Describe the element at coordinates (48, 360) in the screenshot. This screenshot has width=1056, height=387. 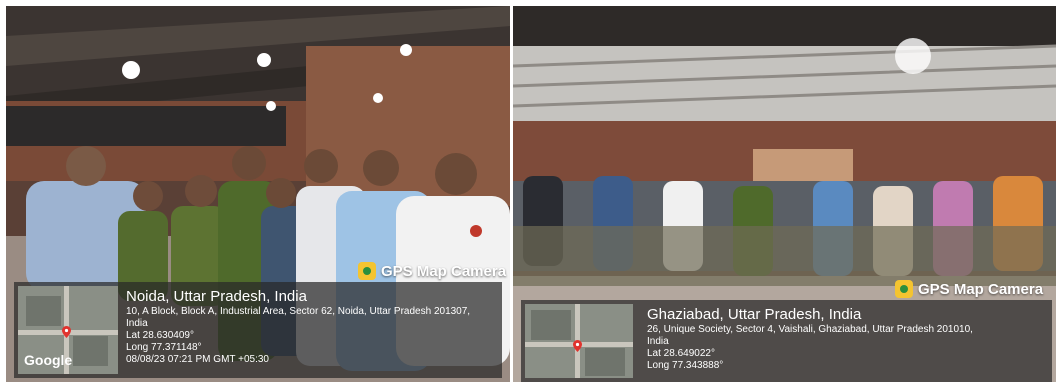
I see `google-logo: Google` at that location.